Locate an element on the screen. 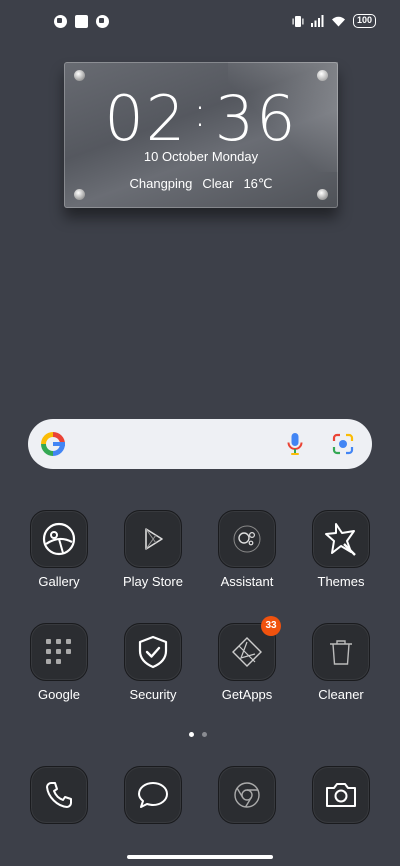 This screenshot has height=866, width=400. app-label: Themes is located at coordinates (341, 581).